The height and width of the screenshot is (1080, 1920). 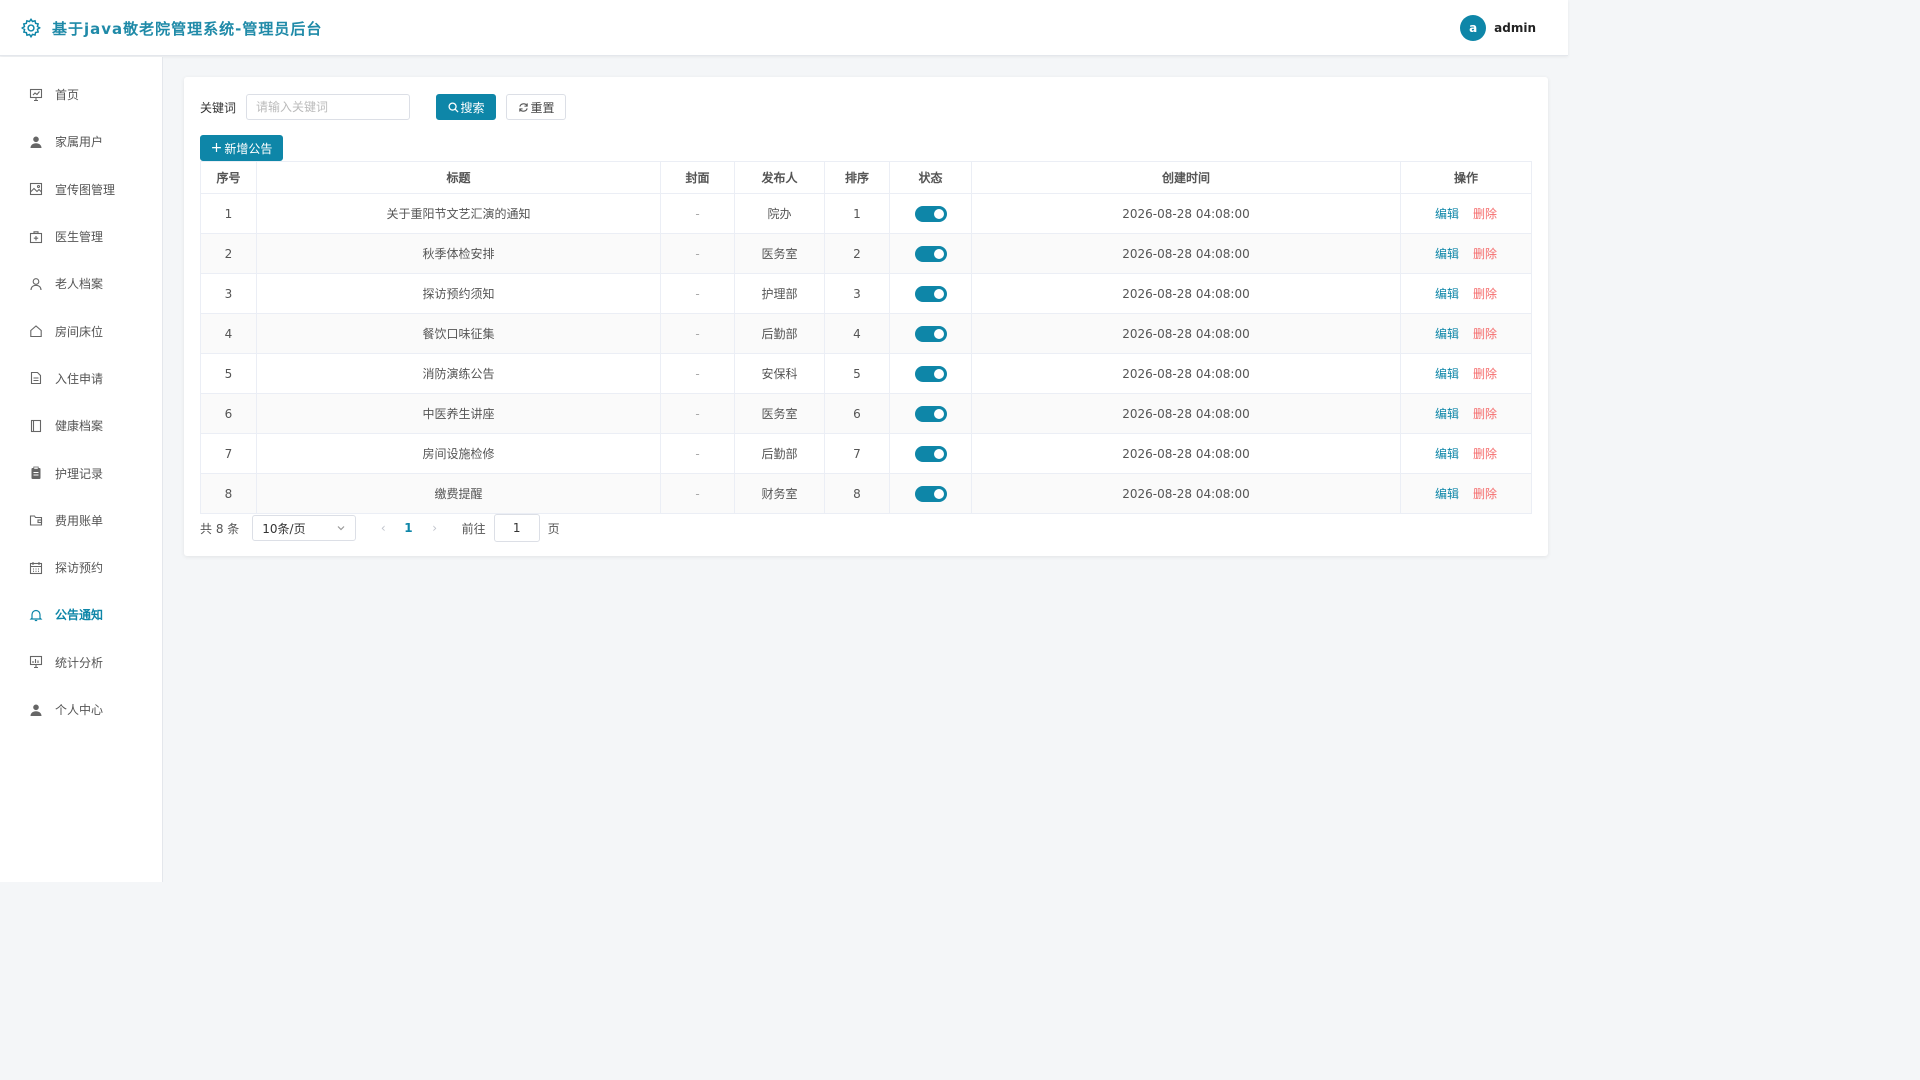 I want to click on column-header: 封面, so click(x=697, y=177).